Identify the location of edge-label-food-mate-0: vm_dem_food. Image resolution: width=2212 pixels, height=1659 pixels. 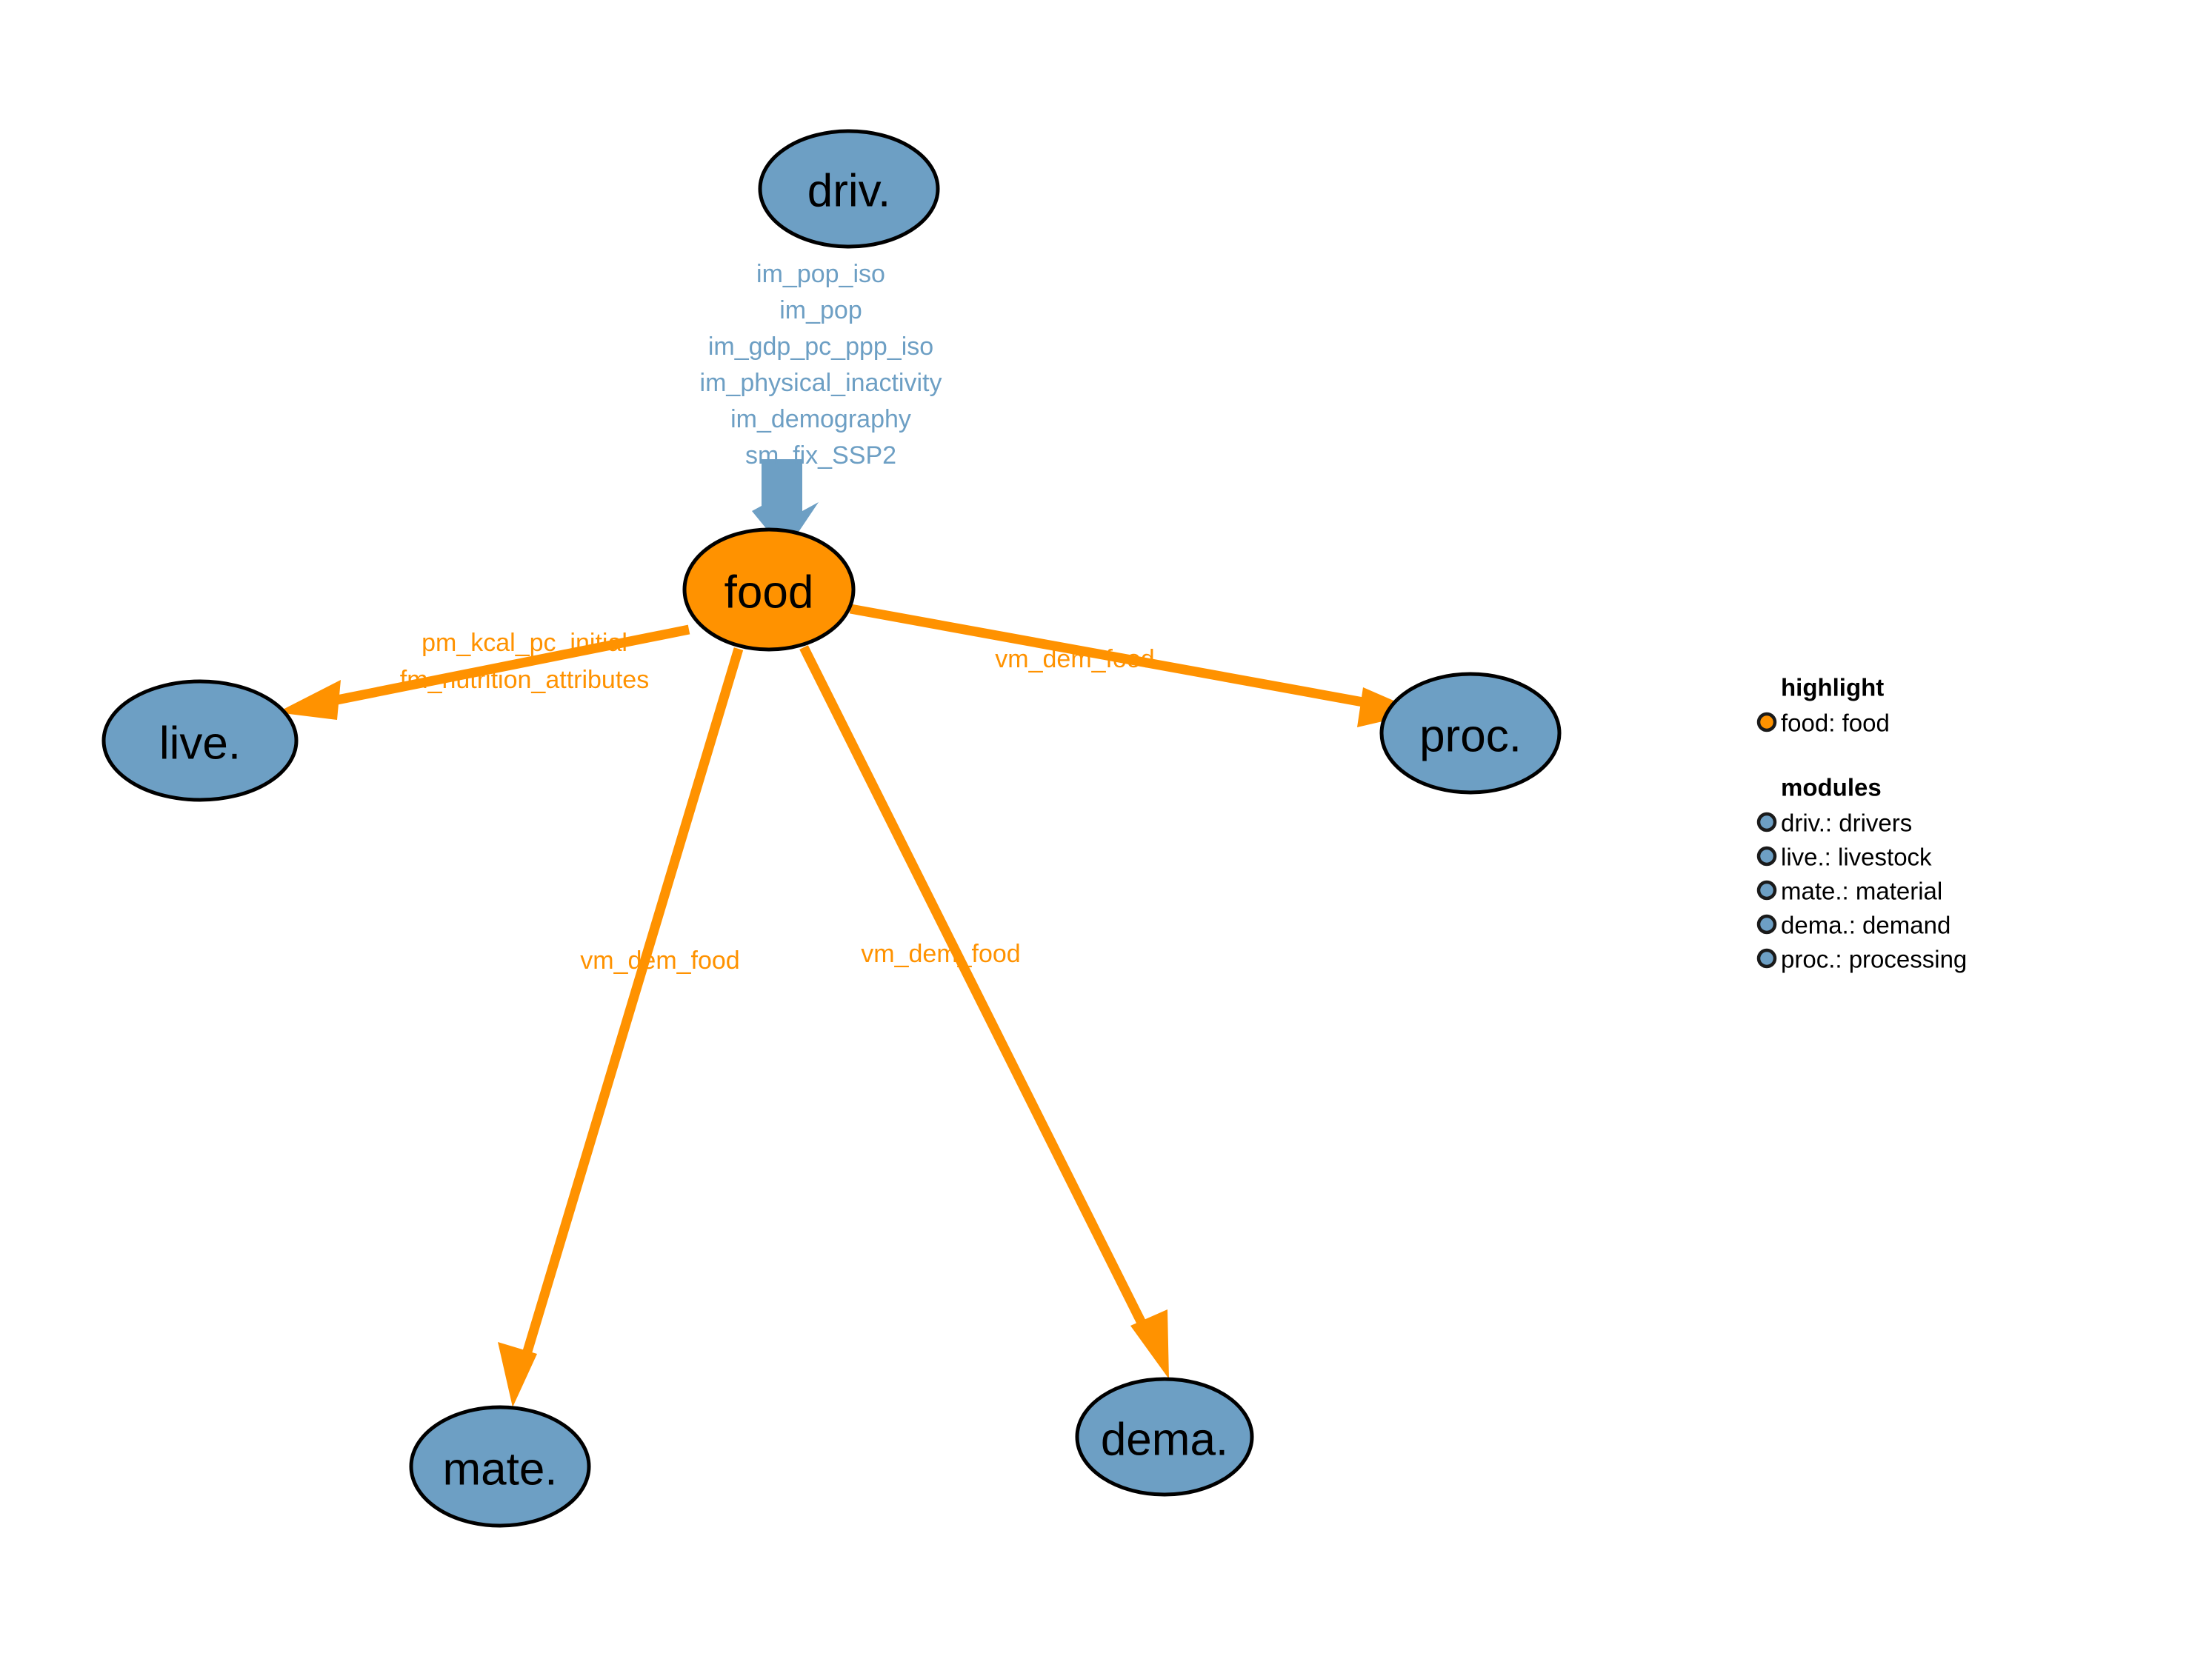
(659, 961).